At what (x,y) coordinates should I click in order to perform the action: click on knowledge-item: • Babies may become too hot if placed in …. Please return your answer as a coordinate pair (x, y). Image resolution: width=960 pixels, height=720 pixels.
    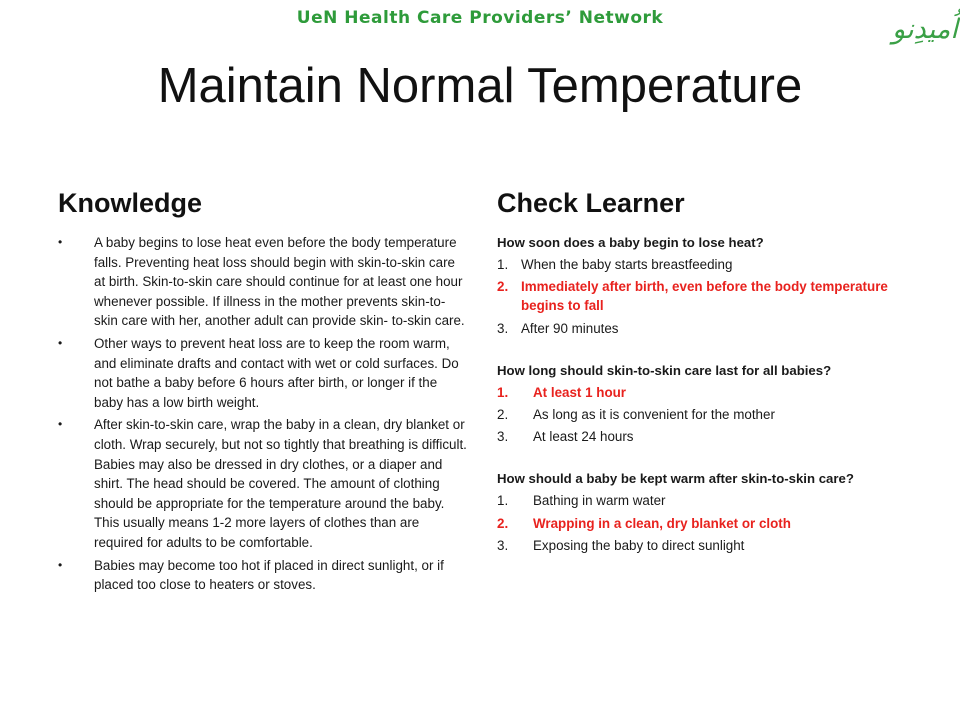
    Looking at the image, I should click on (263, 575).